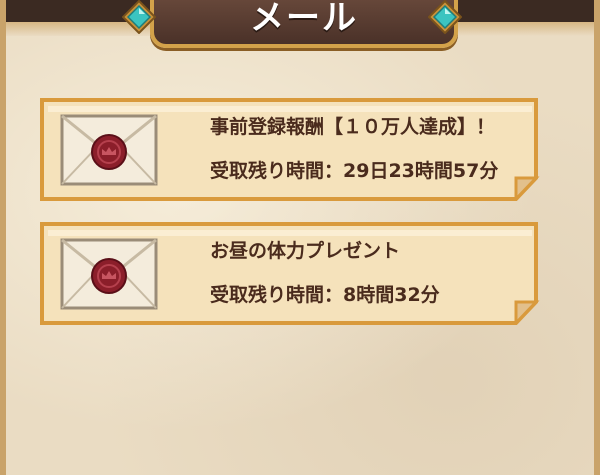  What do you see at coordinates (139, 17) in the screenshot?
I see `gem-left-icon` at bounding box center [139, 17].